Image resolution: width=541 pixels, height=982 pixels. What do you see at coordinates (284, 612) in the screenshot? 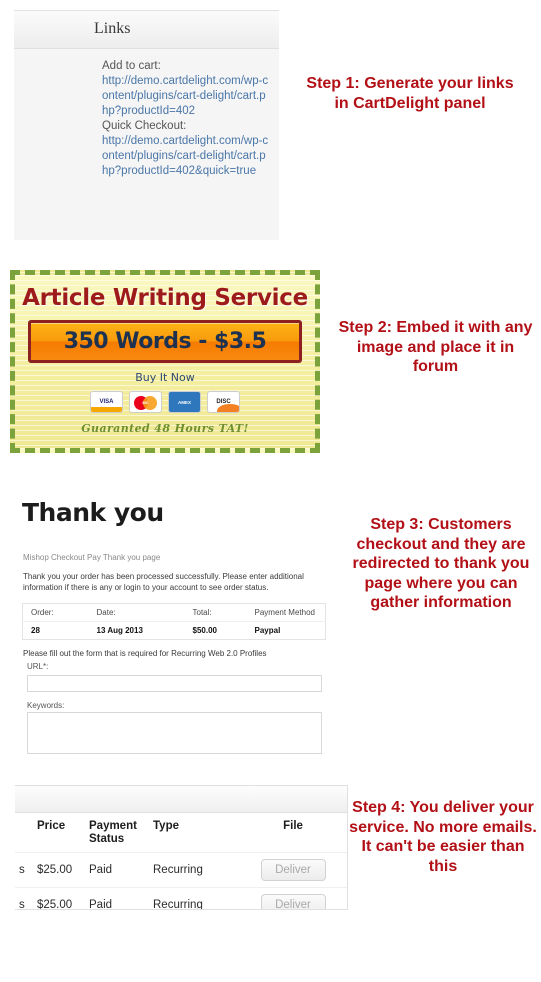
I see `payment-method-col-header: Payment Method` at bounding box center [284, 612].